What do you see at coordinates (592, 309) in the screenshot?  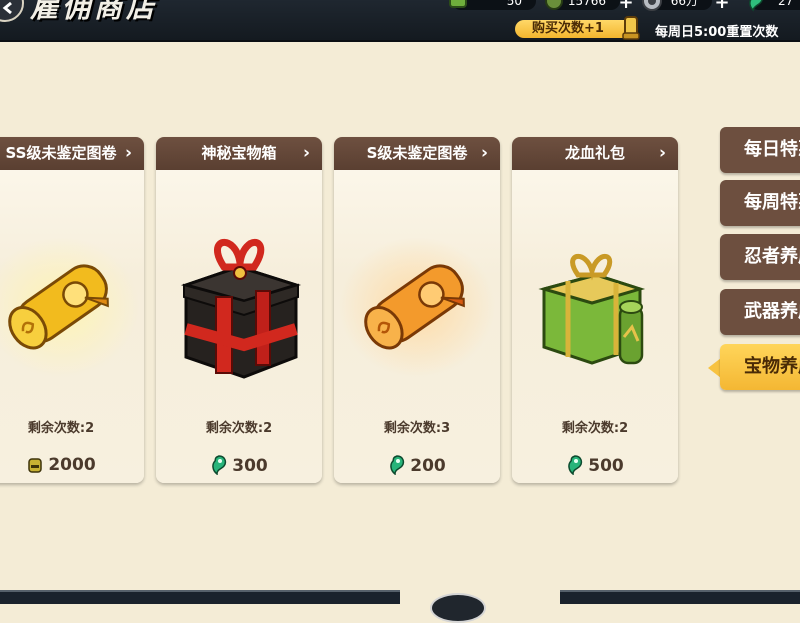 I see `green-gift-pack-icon` at bounding box center [592, 309].